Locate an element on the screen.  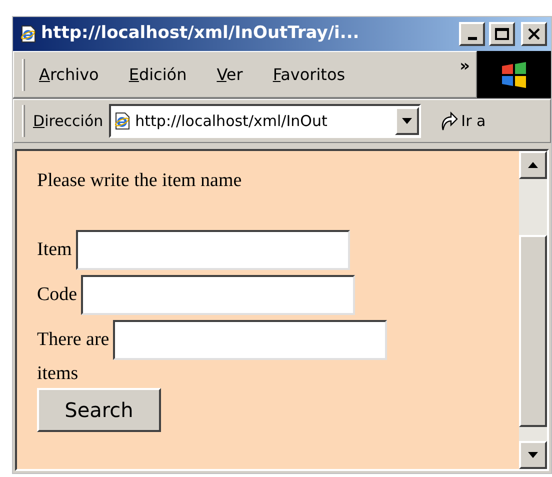
vertical-scrollbar is located at coordinates (533, 310).